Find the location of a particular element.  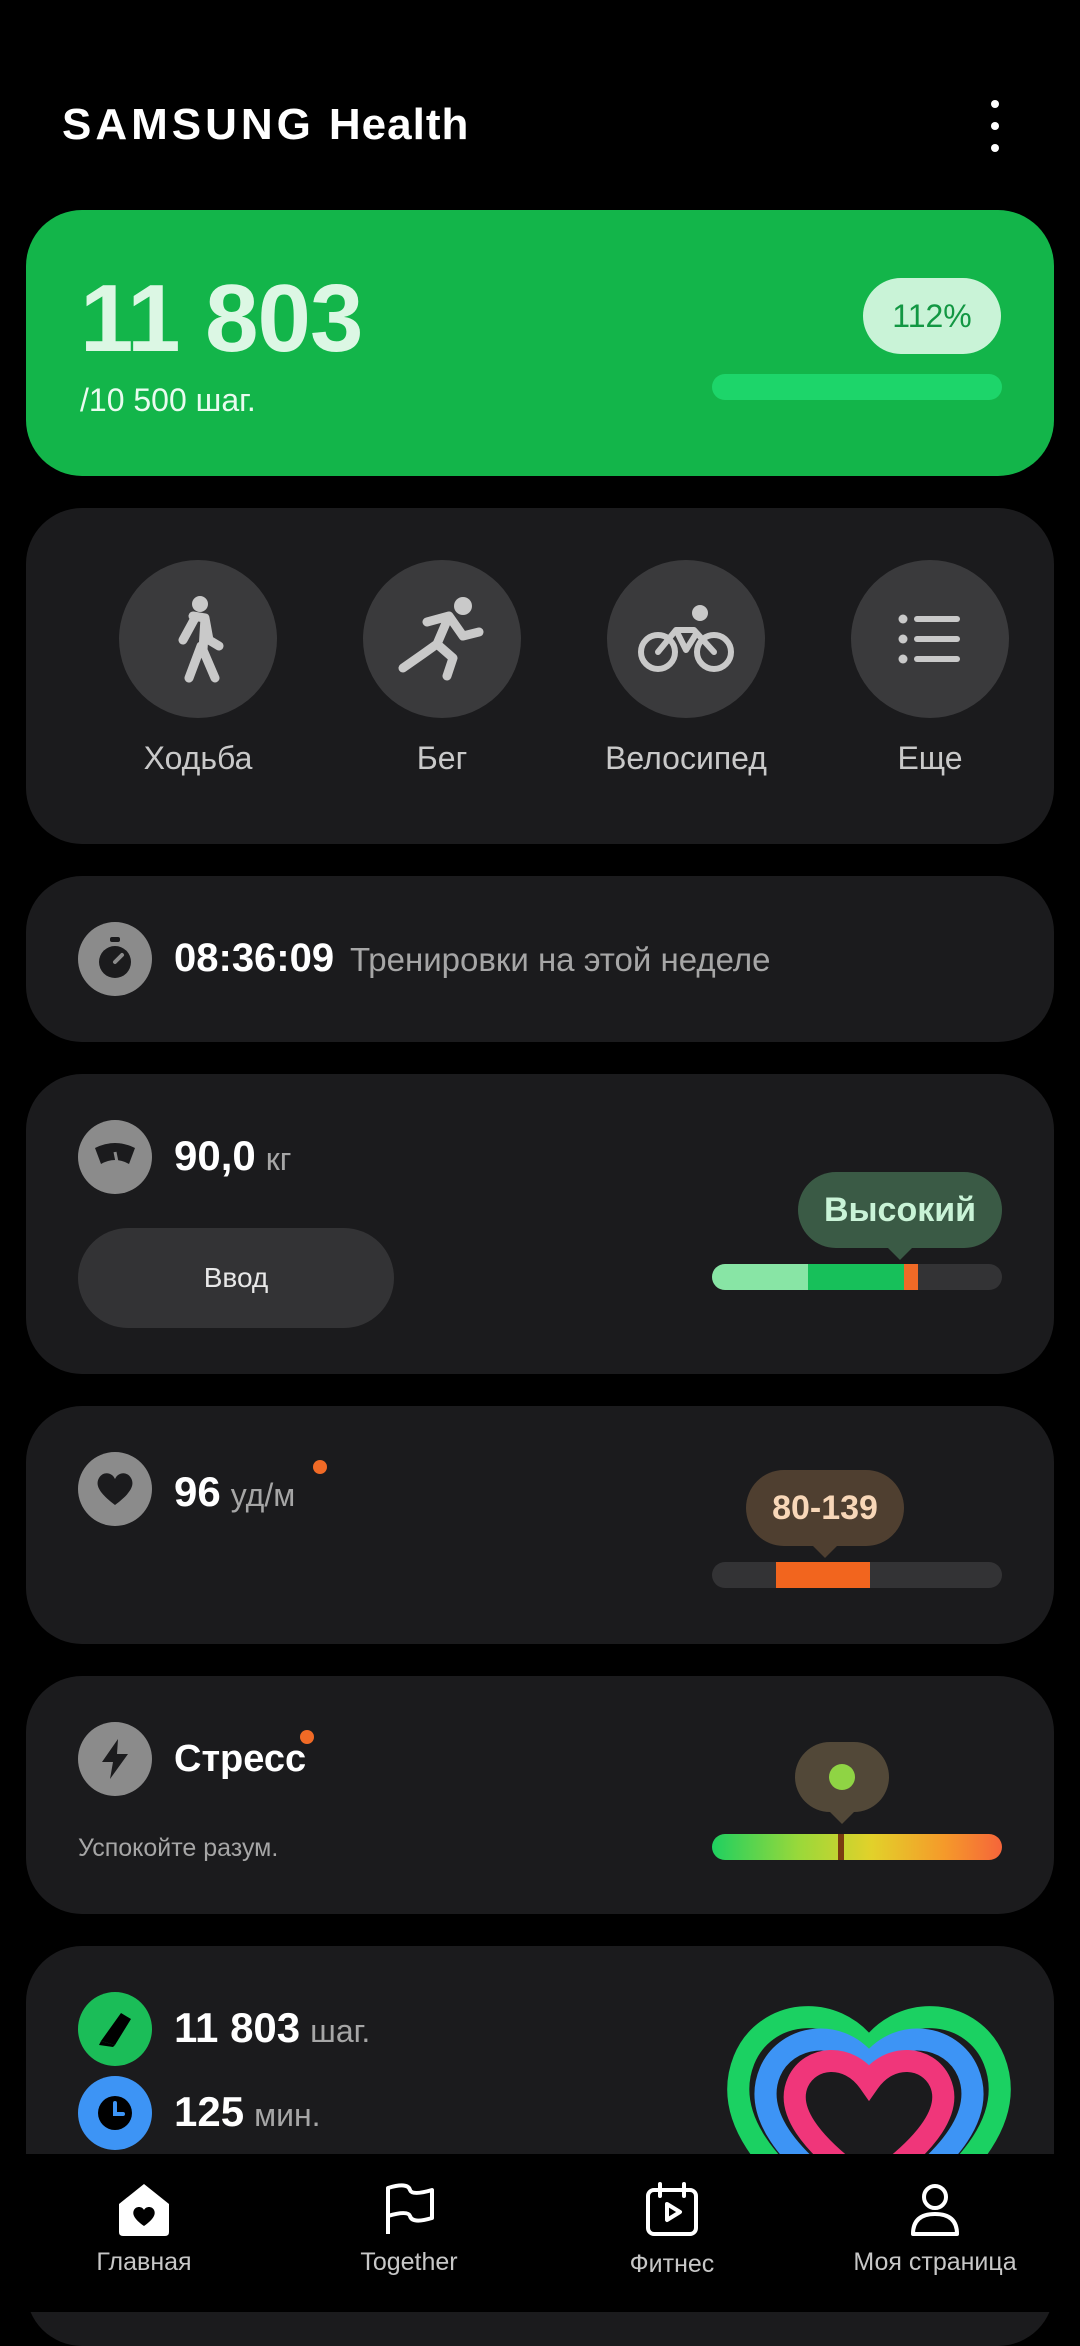

stress-subtitle: Успокойте разум. is located at coordinates (178, 1848).